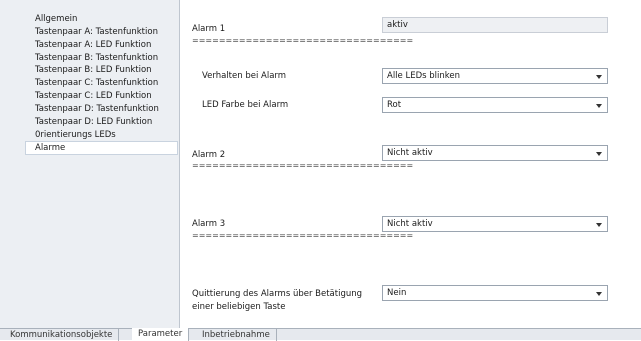 Image resolution: width=641 pixels, height=341 pixels. I want to click on tab-parameter: Parameter, so click(161, 334).